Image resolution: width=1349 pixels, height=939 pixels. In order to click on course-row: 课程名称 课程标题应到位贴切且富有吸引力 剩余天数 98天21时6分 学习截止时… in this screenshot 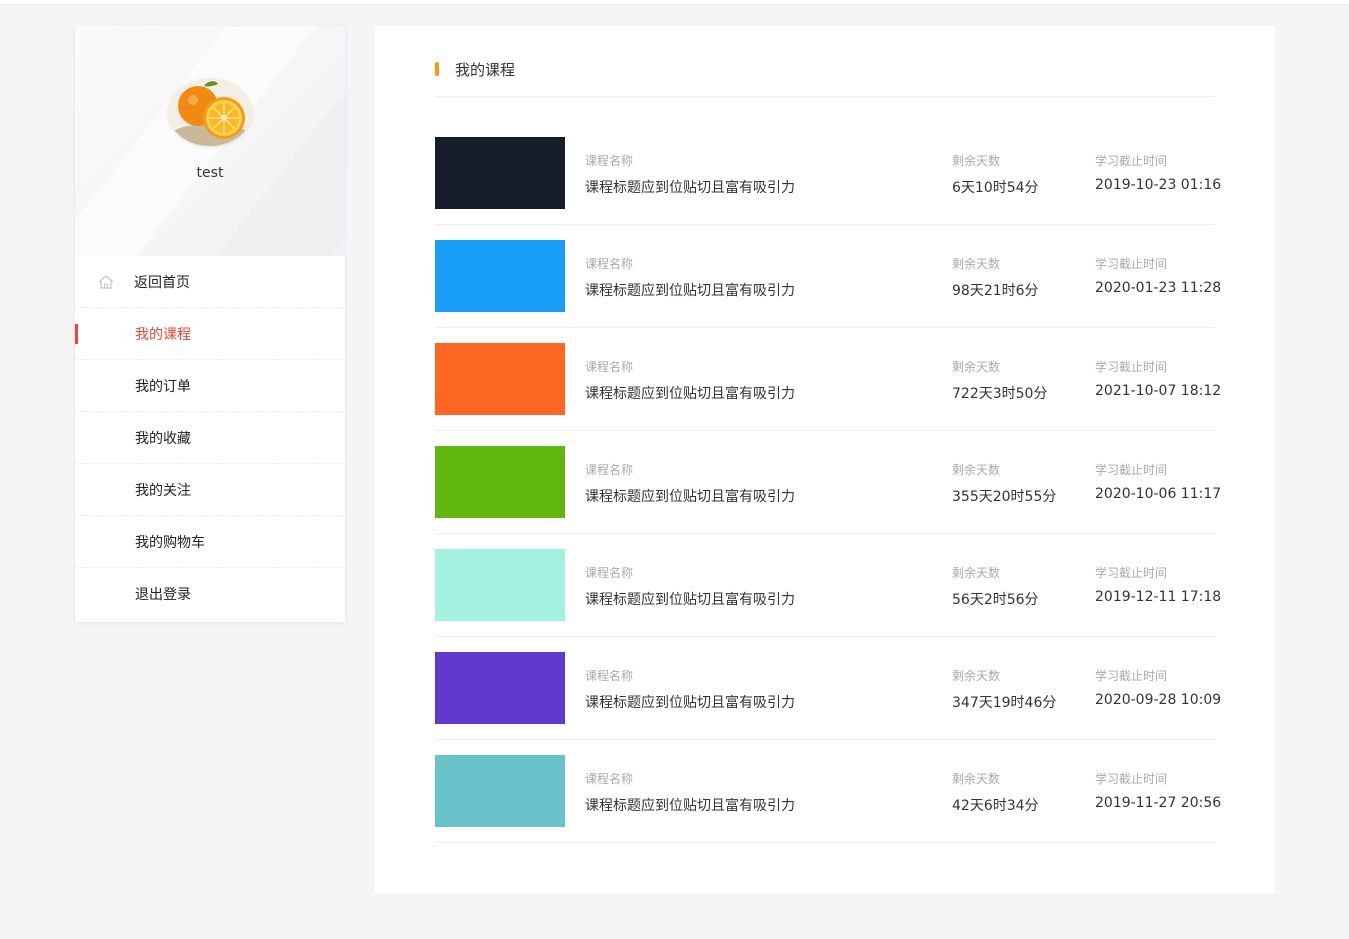, I will do `click(828, 276)`.